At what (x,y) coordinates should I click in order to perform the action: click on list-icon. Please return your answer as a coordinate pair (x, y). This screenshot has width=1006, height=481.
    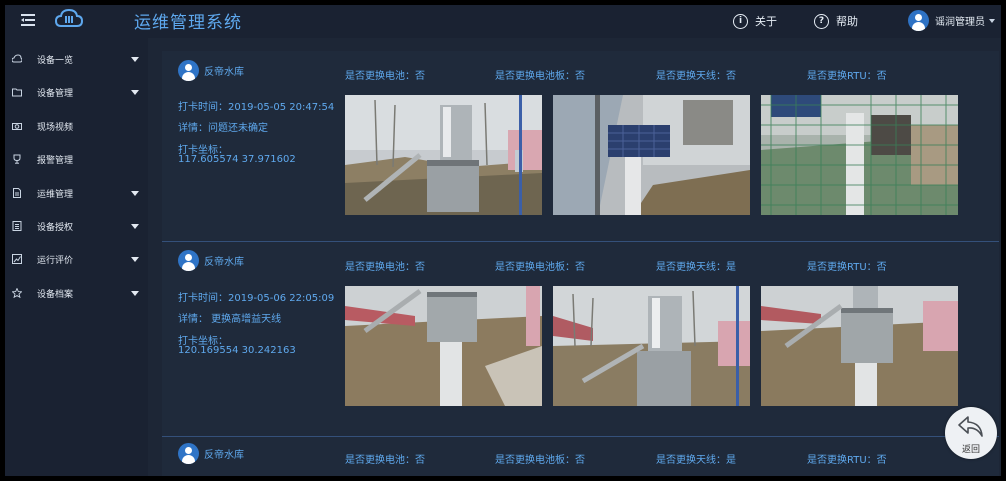
    Looking at the image, I should click on (17, 226).